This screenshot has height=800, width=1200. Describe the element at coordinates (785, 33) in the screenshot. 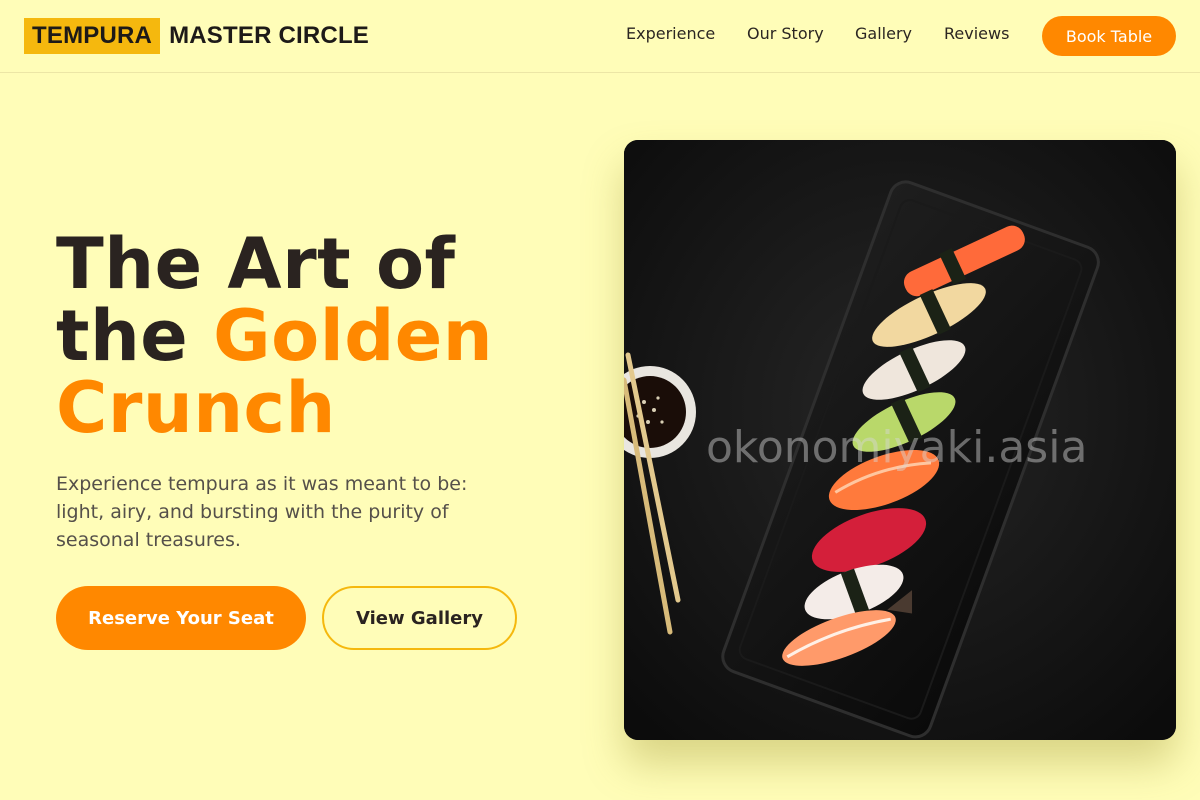

I see `nav-link-our-story: Our Story` at that location.